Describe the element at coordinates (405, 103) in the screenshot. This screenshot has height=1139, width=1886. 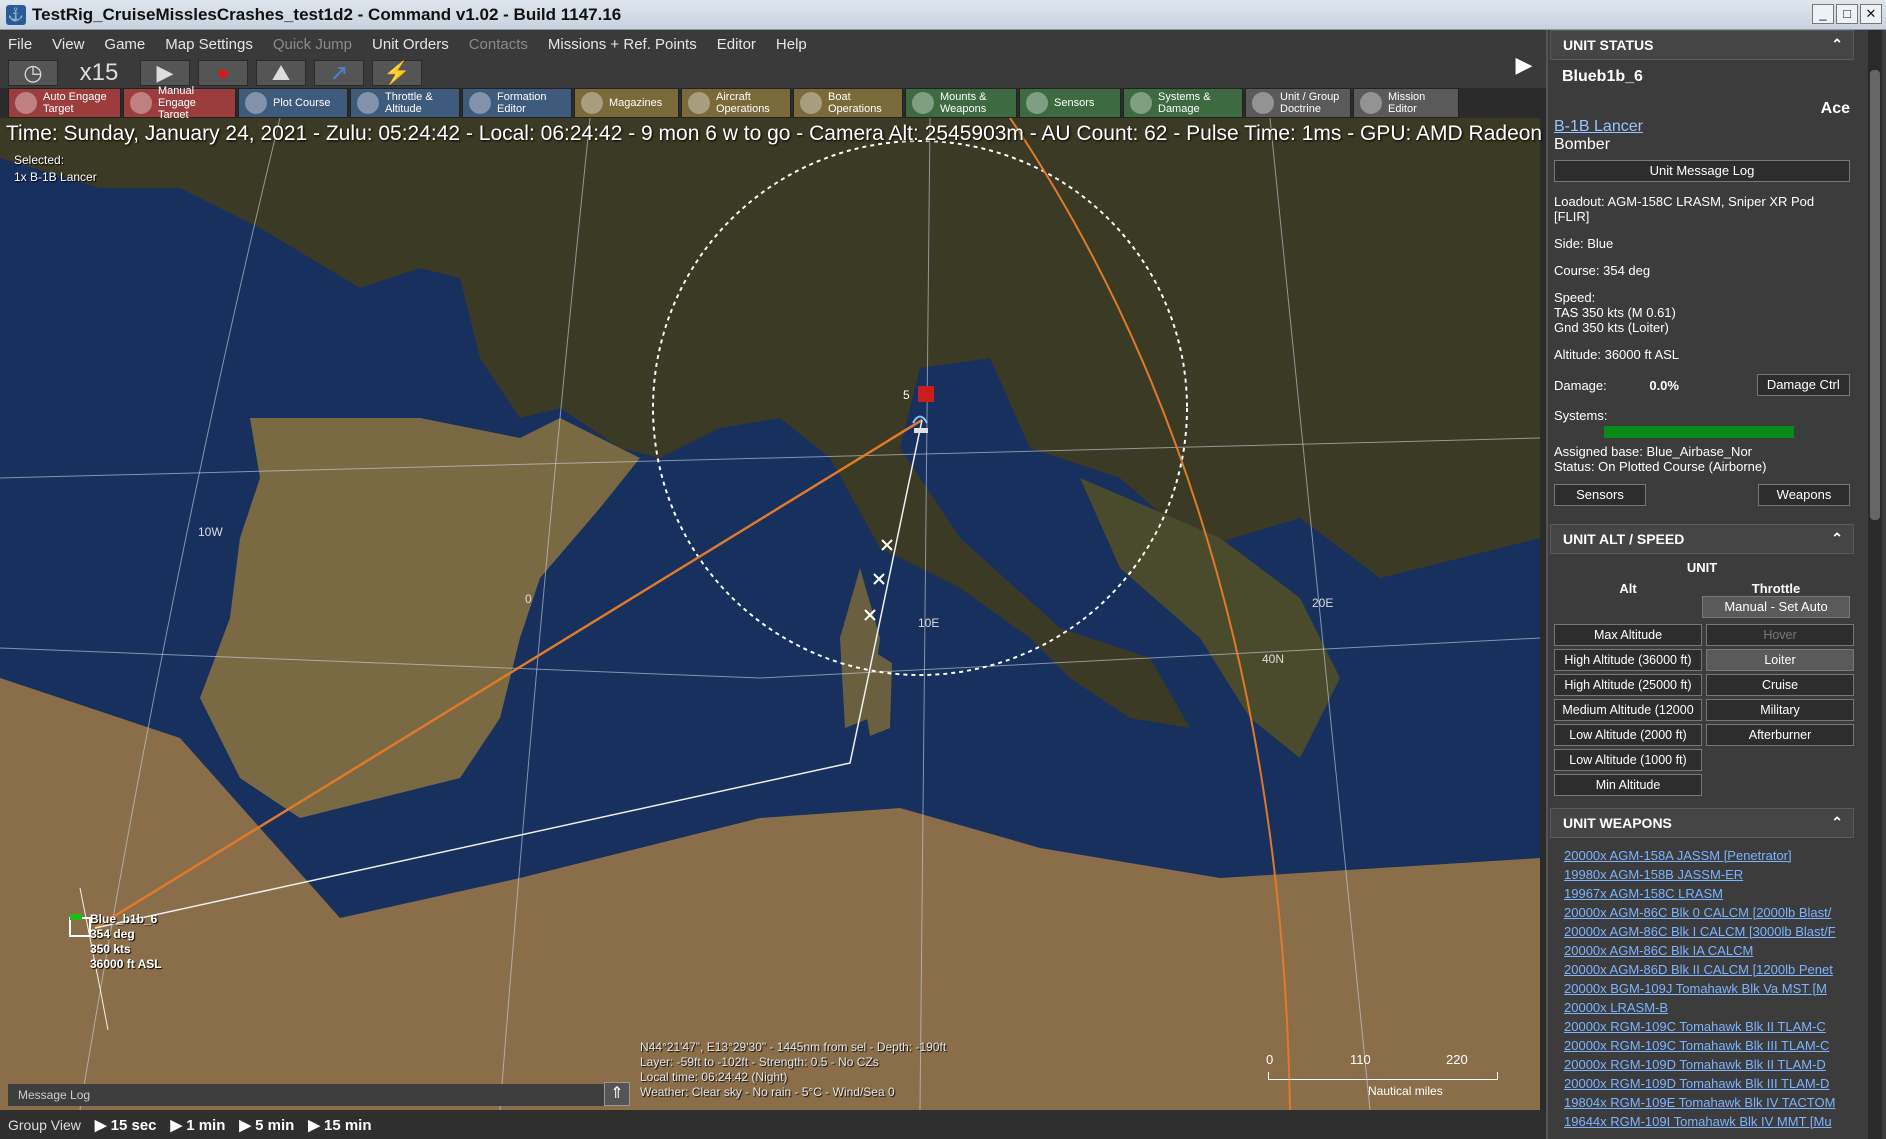
I see `tool-throttle-altitude: Throttle & Altitude` at that location.